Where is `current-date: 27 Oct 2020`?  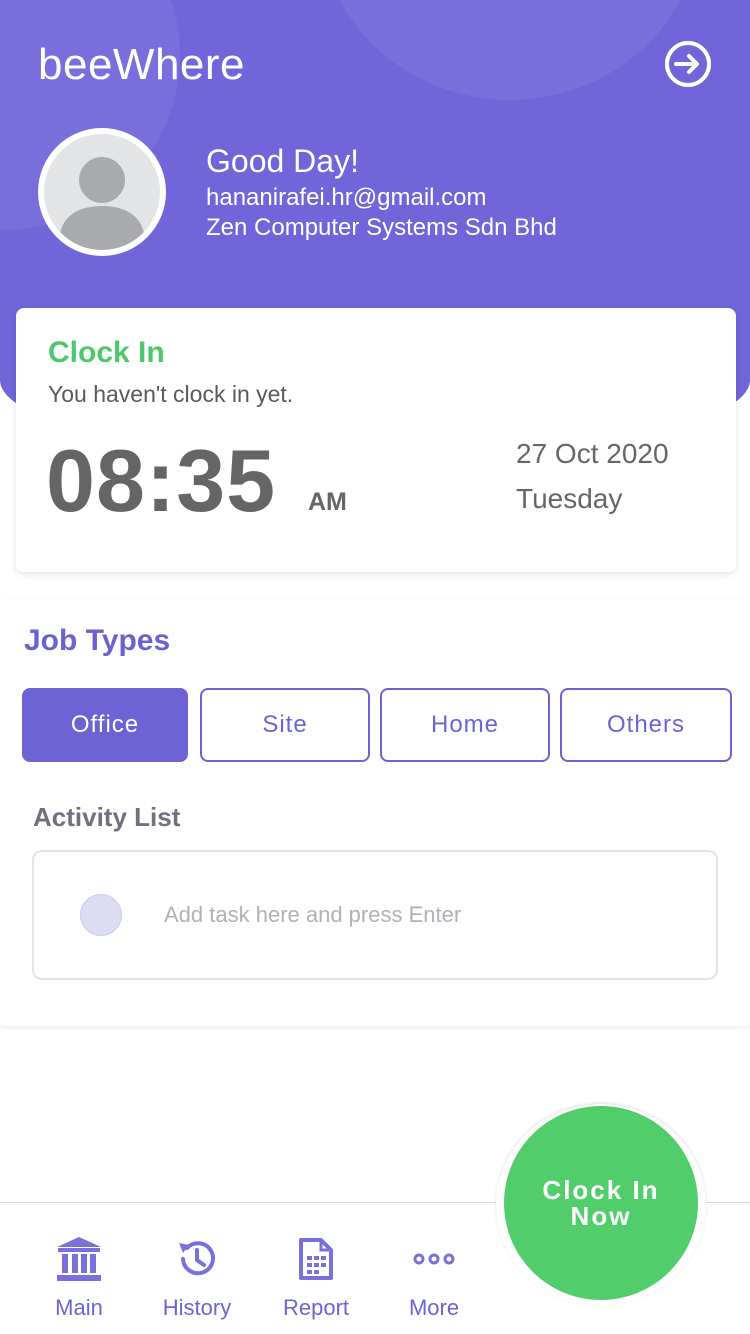 current-date: 27 Oct 2020 is located at coordinates (592, 453).